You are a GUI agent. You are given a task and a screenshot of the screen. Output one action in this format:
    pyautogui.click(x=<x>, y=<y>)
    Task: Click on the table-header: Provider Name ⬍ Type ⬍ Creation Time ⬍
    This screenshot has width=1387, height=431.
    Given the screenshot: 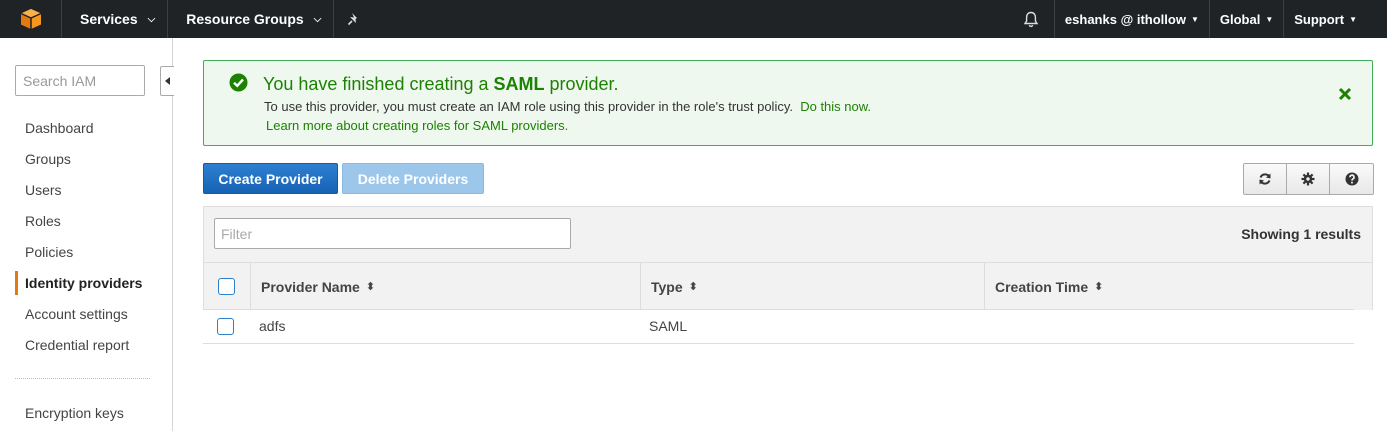 What is the action you would take?
    pyautogui.click(x=788, y=286)
    